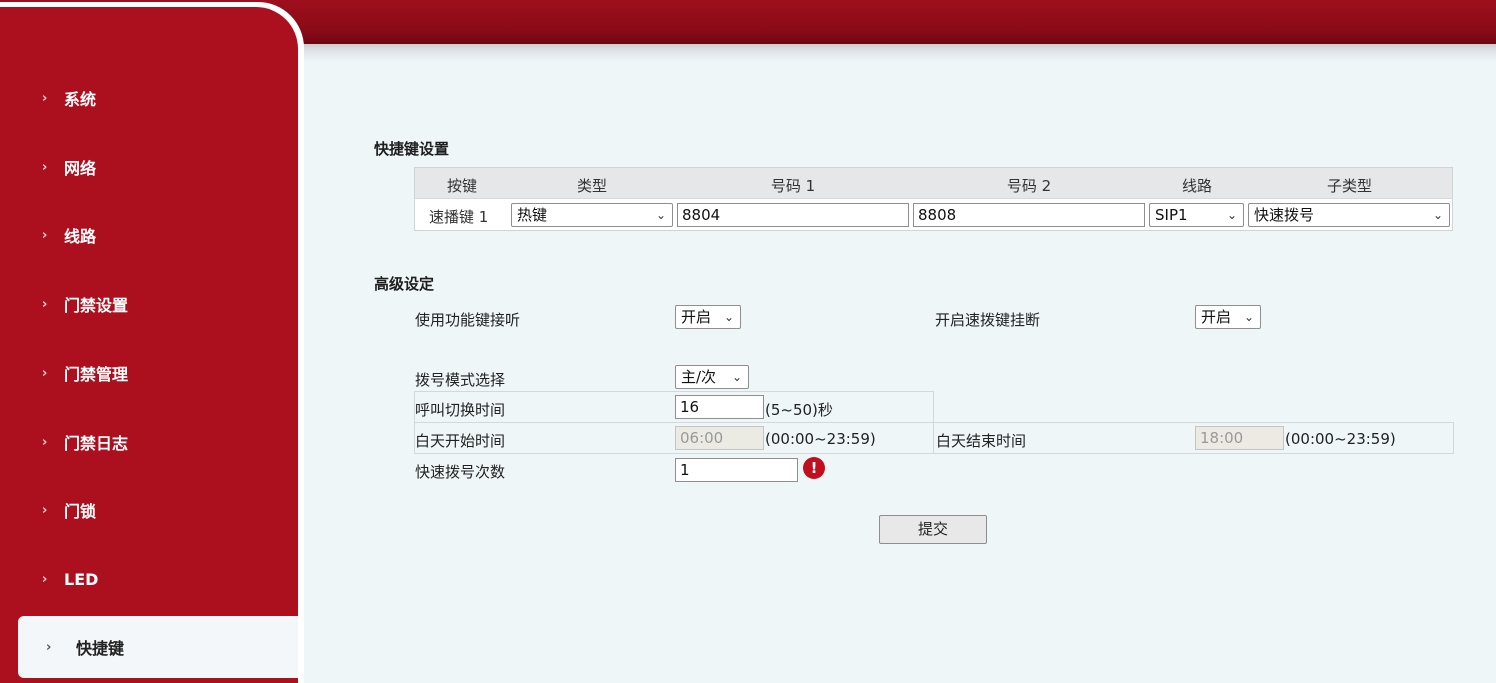  Describe the element at coordinates (149, 510) in the screenshot. I see `sidebar-item-door-lock: › 门锁` at that location.